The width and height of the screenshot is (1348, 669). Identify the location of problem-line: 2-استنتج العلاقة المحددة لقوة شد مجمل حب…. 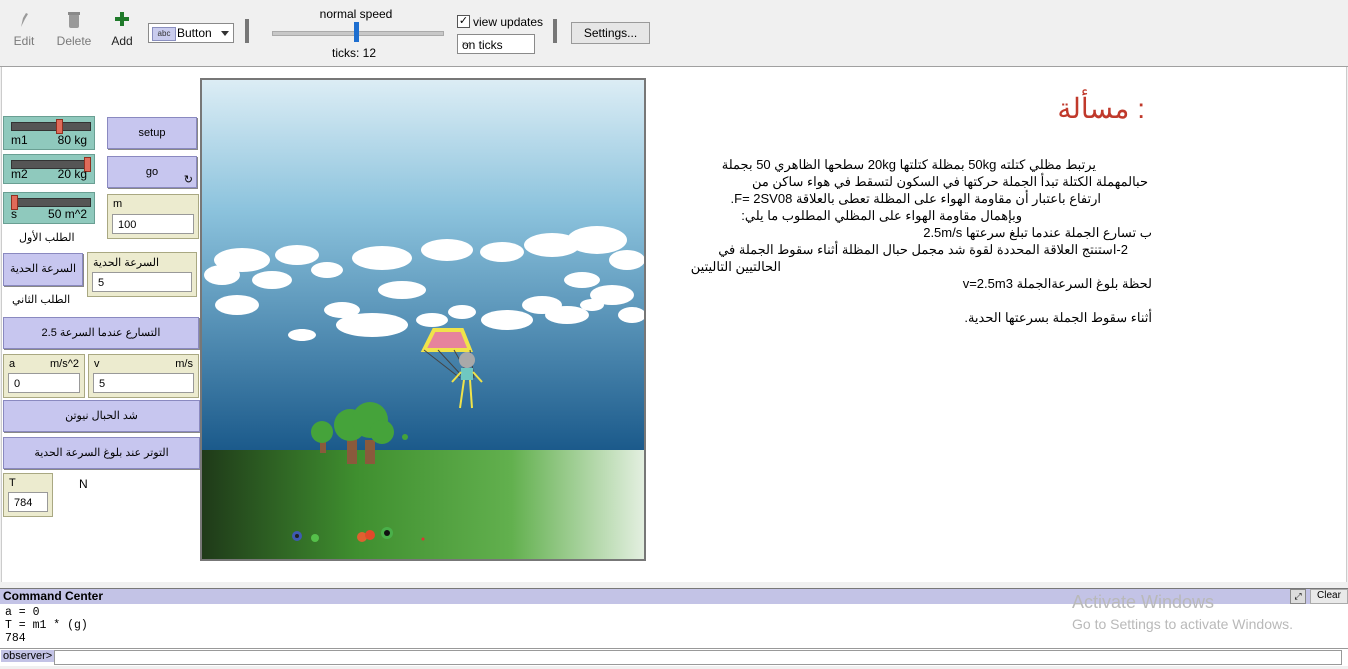
(923, 249).